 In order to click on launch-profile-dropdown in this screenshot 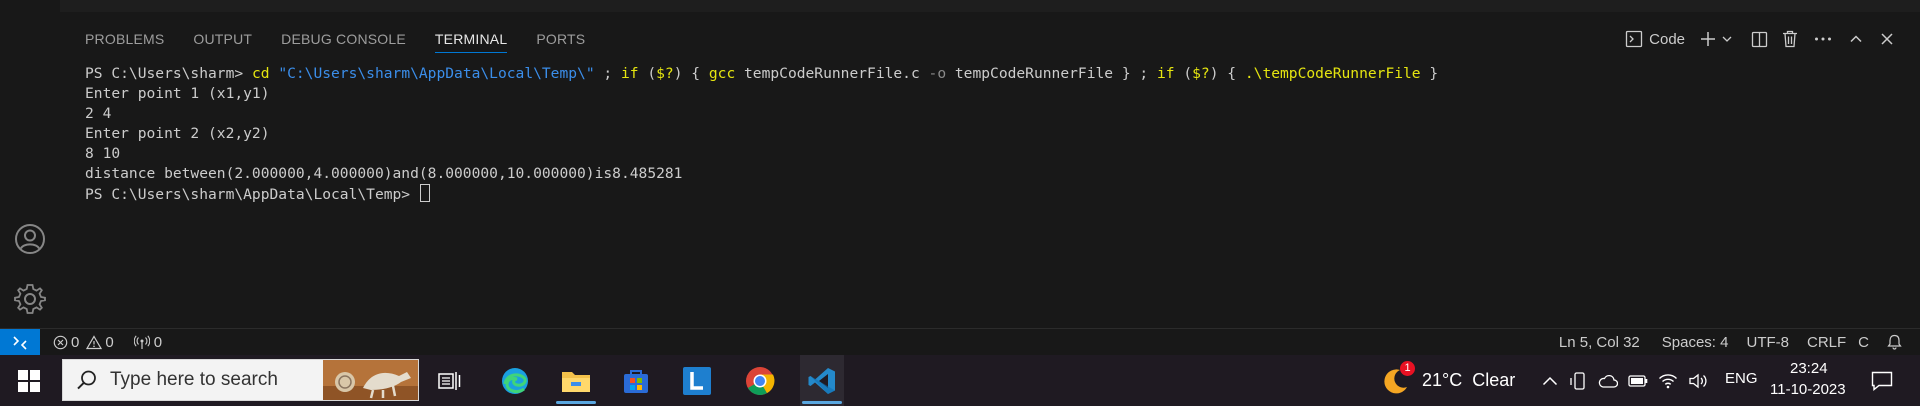, I will do `click(1727, 39)`.